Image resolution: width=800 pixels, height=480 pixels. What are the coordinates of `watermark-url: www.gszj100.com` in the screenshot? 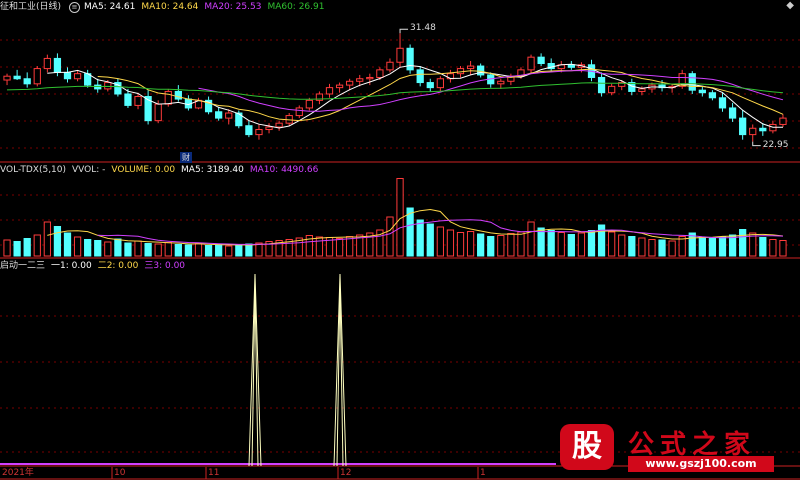 It's located at (701, 464).